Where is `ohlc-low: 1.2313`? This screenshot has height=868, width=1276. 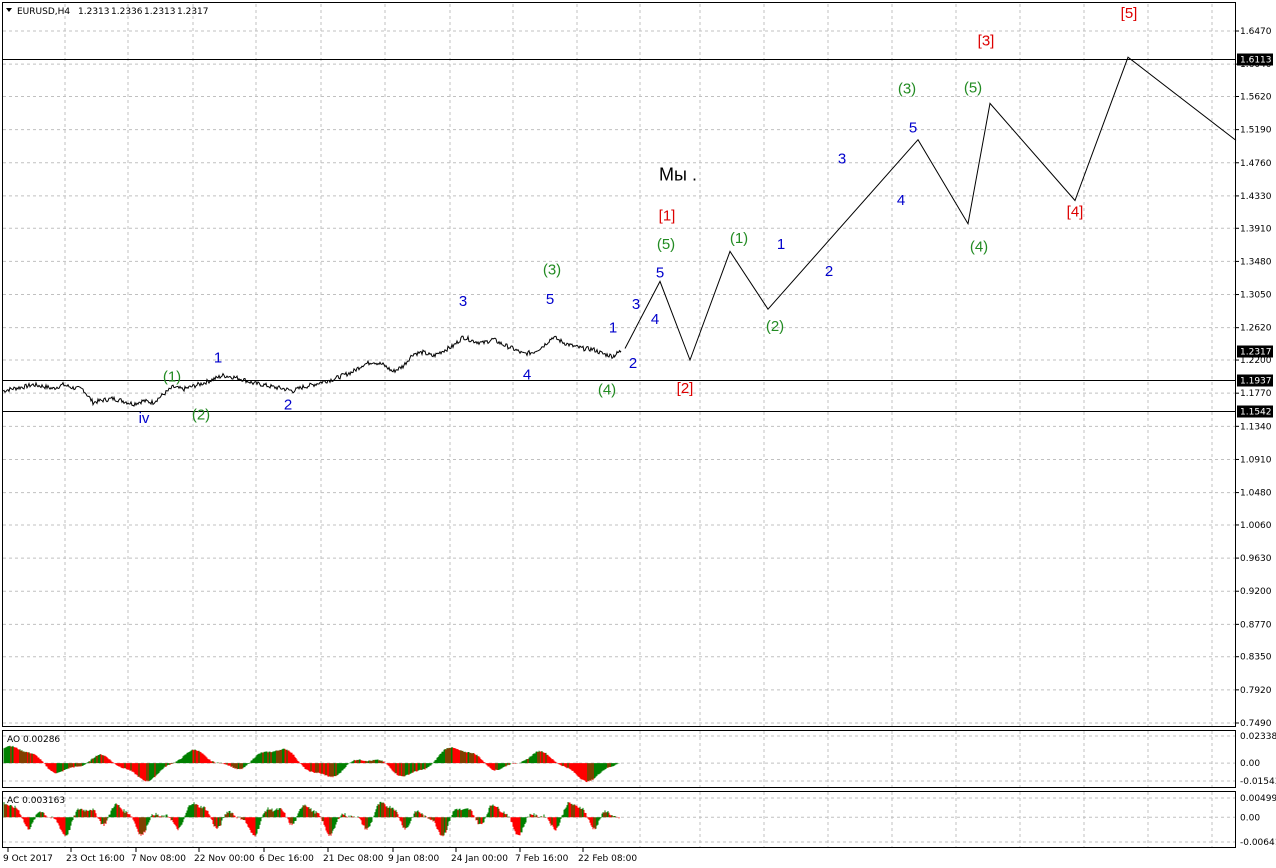
ohlc-low: 1.2313 is located at coordinates (160, 12).